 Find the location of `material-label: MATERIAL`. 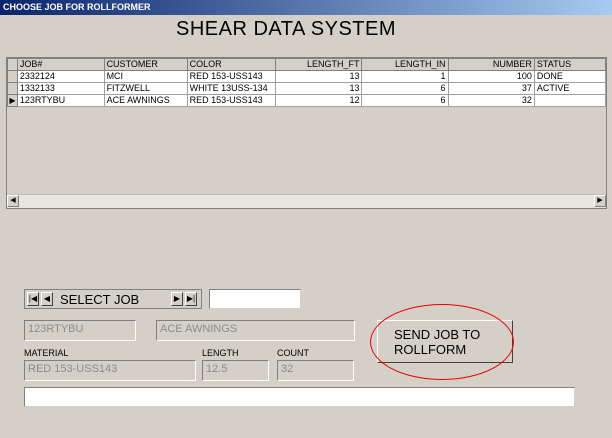

material-label: MATERIAL is located at coordinates (46, 353).